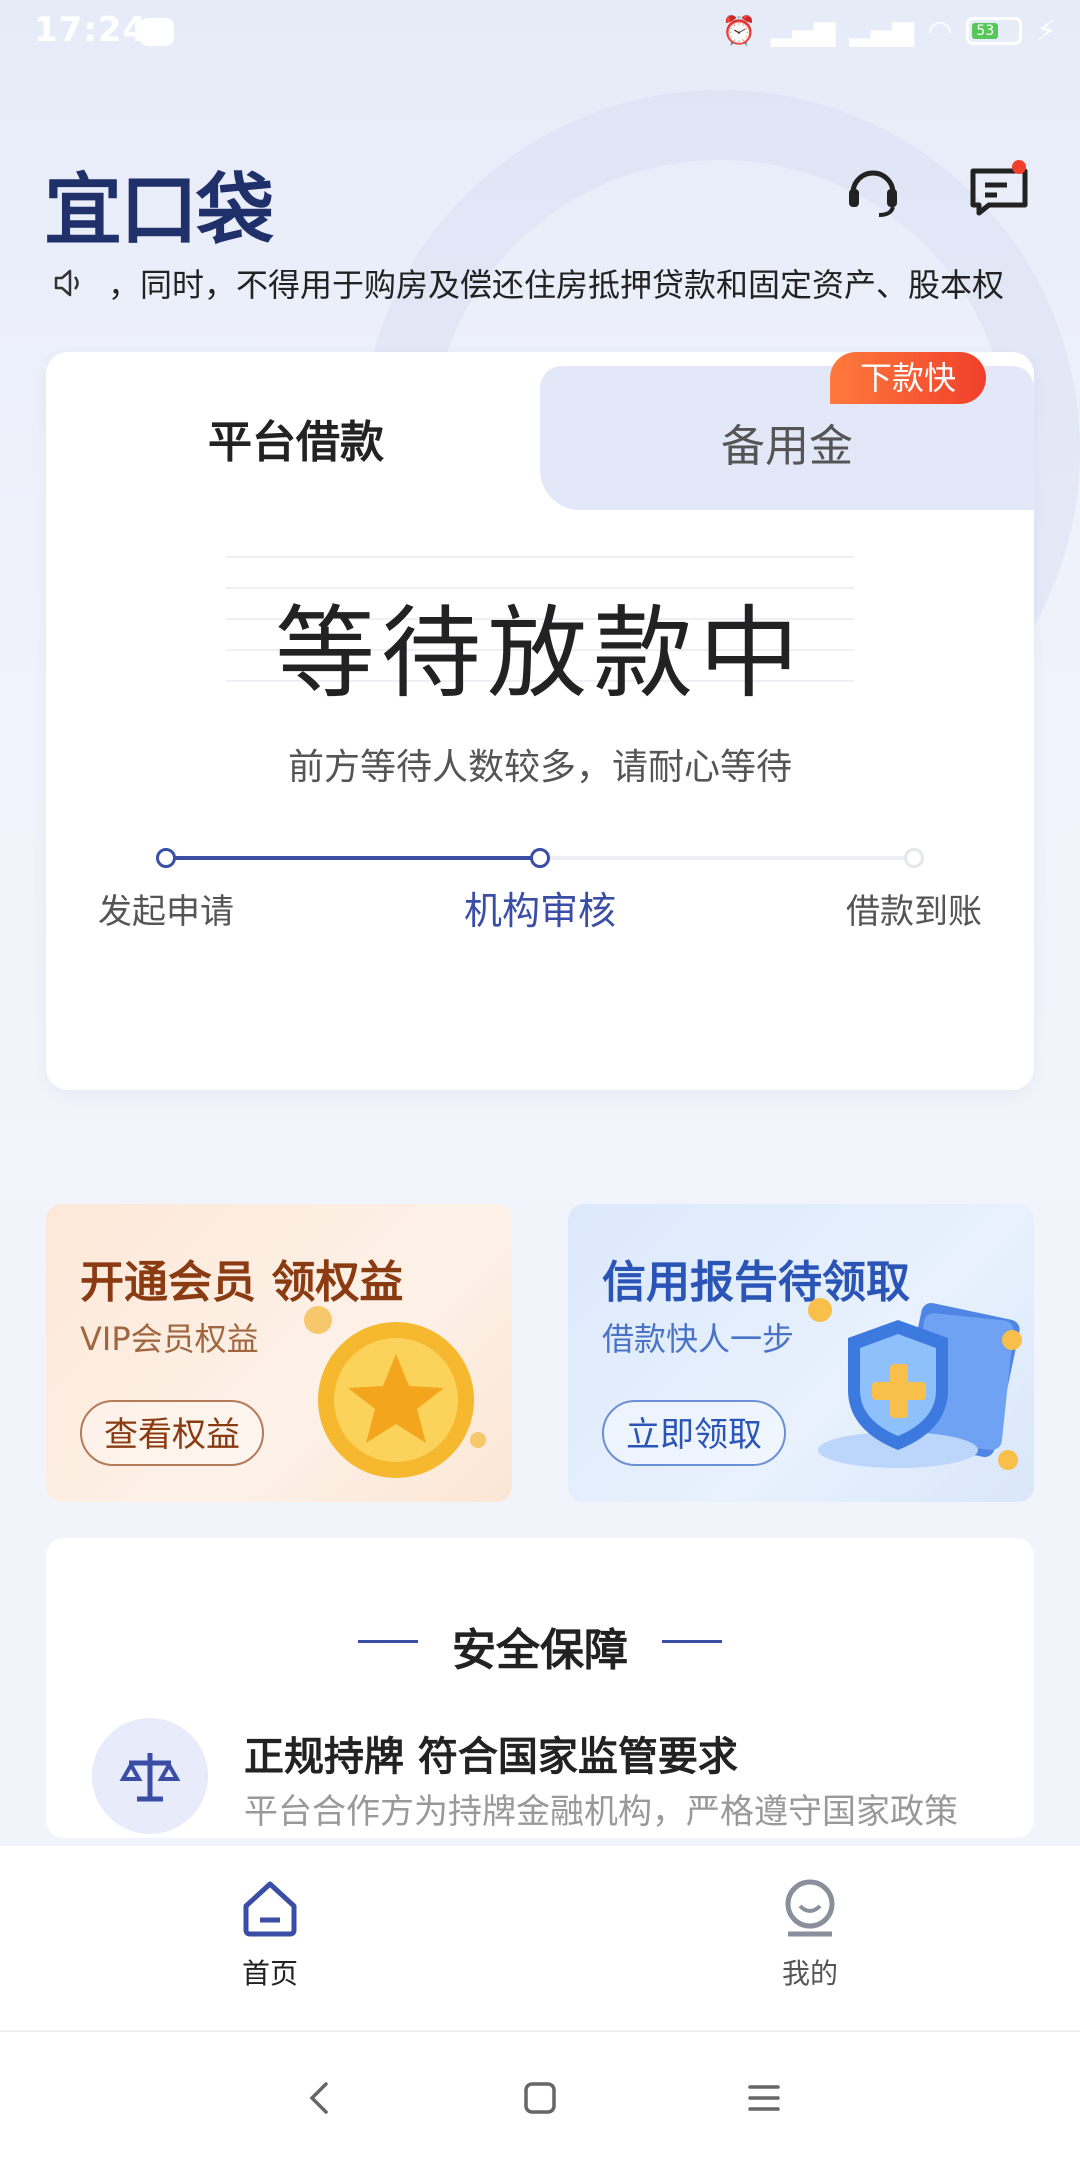  I want to click on balance-scale-icon, so click(150, 1777).